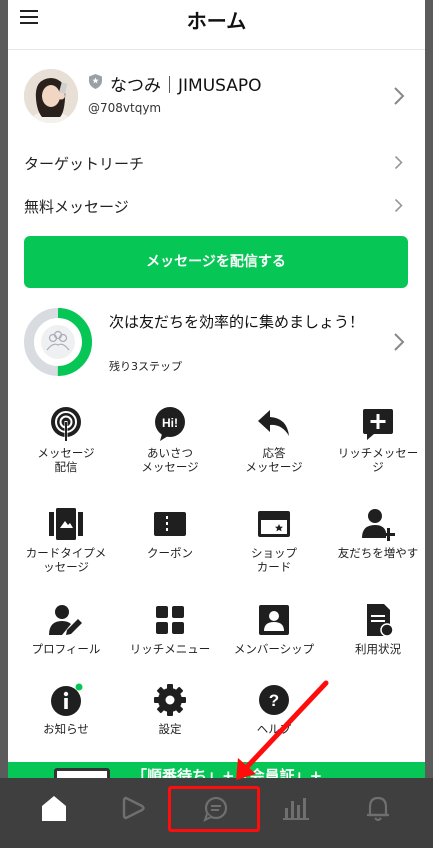 The width and height of the screenshot is (433, 848). Describe the element at coordinates (214, 809) in the screenshot. I see `chat-tab-highlight` at that location.